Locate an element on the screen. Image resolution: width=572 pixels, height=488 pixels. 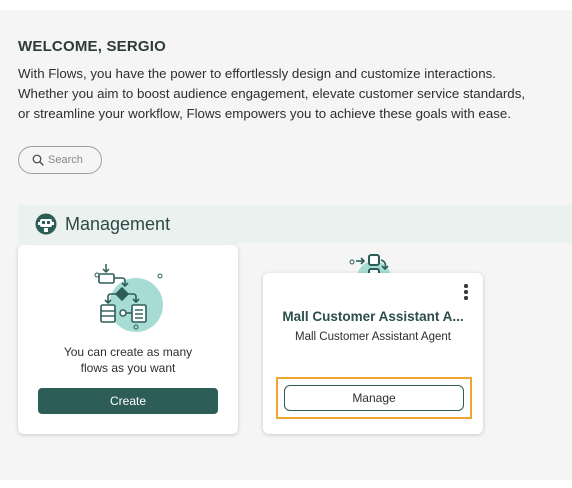
section-title: Management is located at coordinates (118, 223).